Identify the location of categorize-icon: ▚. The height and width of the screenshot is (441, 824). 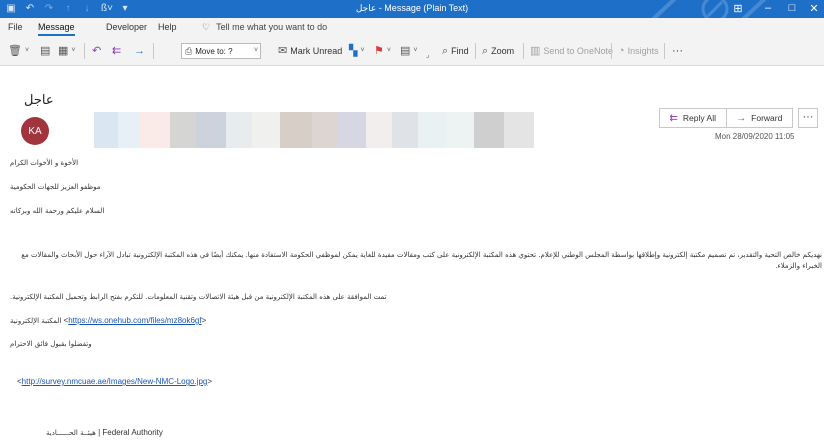
(353, 51).